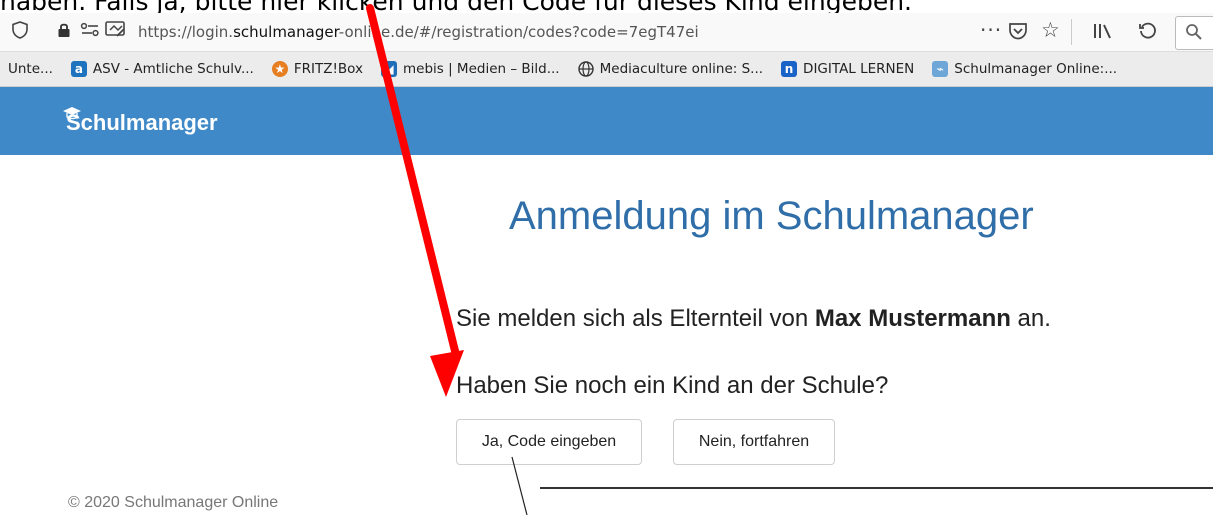  I want to click on red-arrow-shaft, so click(413, 181).